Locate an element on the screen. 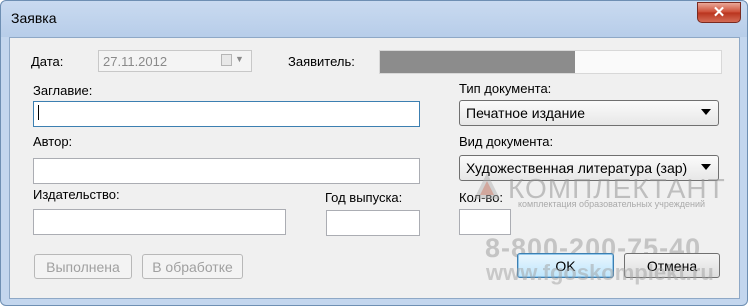 The width and height of the screenshot is (748, 306). date-value: 27.11.2012 is located at coordinates (135, 61).